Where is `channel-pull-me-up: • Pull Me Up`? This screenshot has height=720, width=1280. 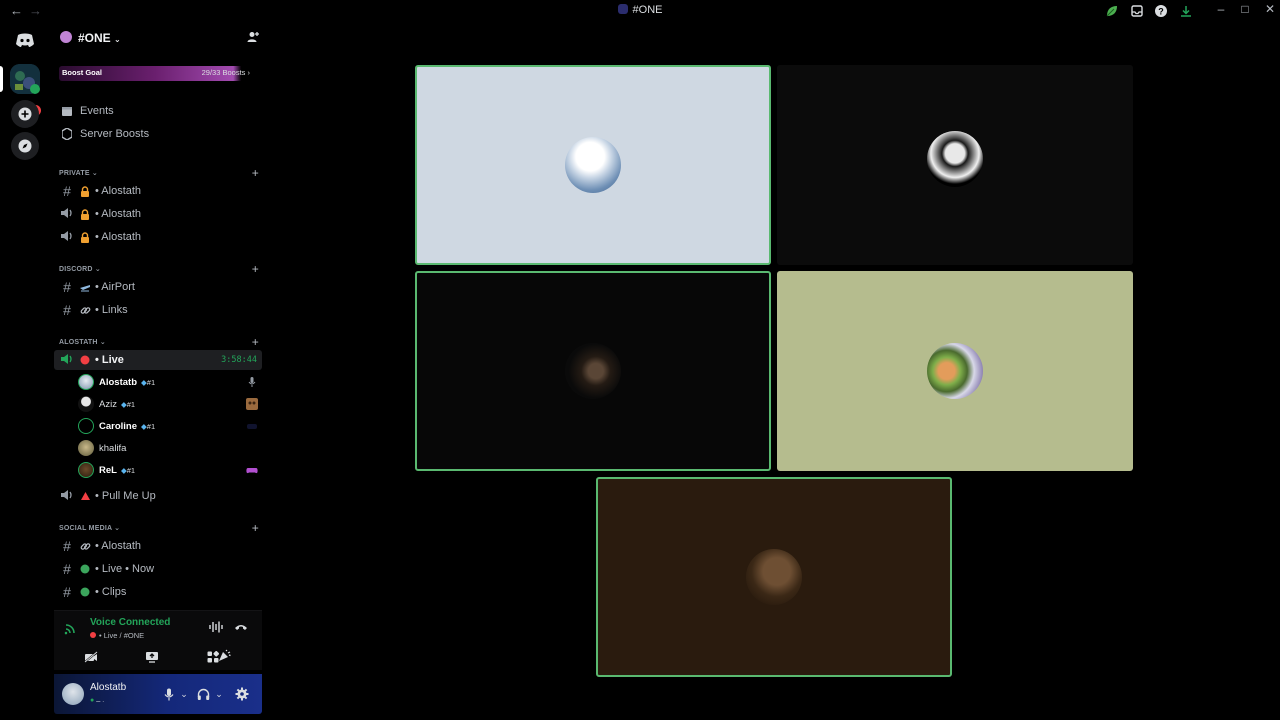 channel-pull-me-up: • Pull Me Up is located at coordinates (158, 496).